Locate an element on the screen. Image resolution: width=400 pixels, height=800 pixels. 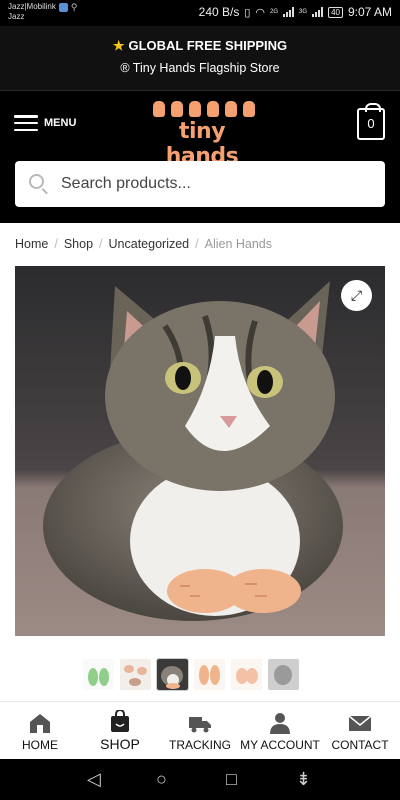
nav-account-label: MY ACCOUNT is located at coordinates (280, 745).